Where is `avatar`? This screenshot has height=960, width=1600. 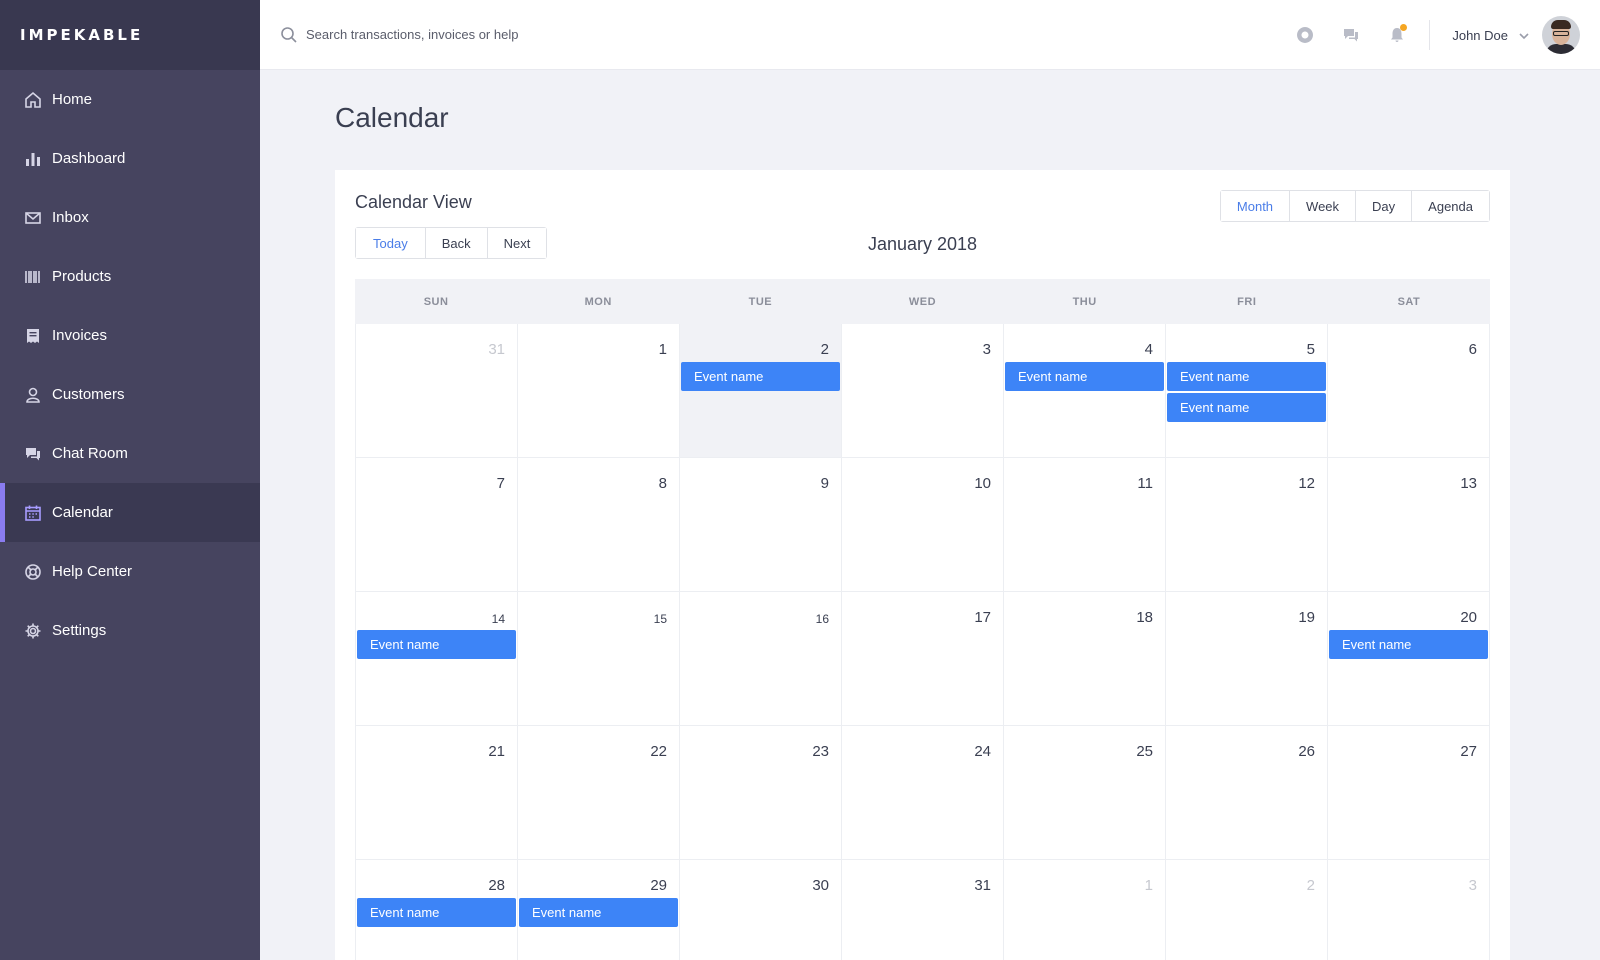
avatar is located at coordinates (1561, 35).